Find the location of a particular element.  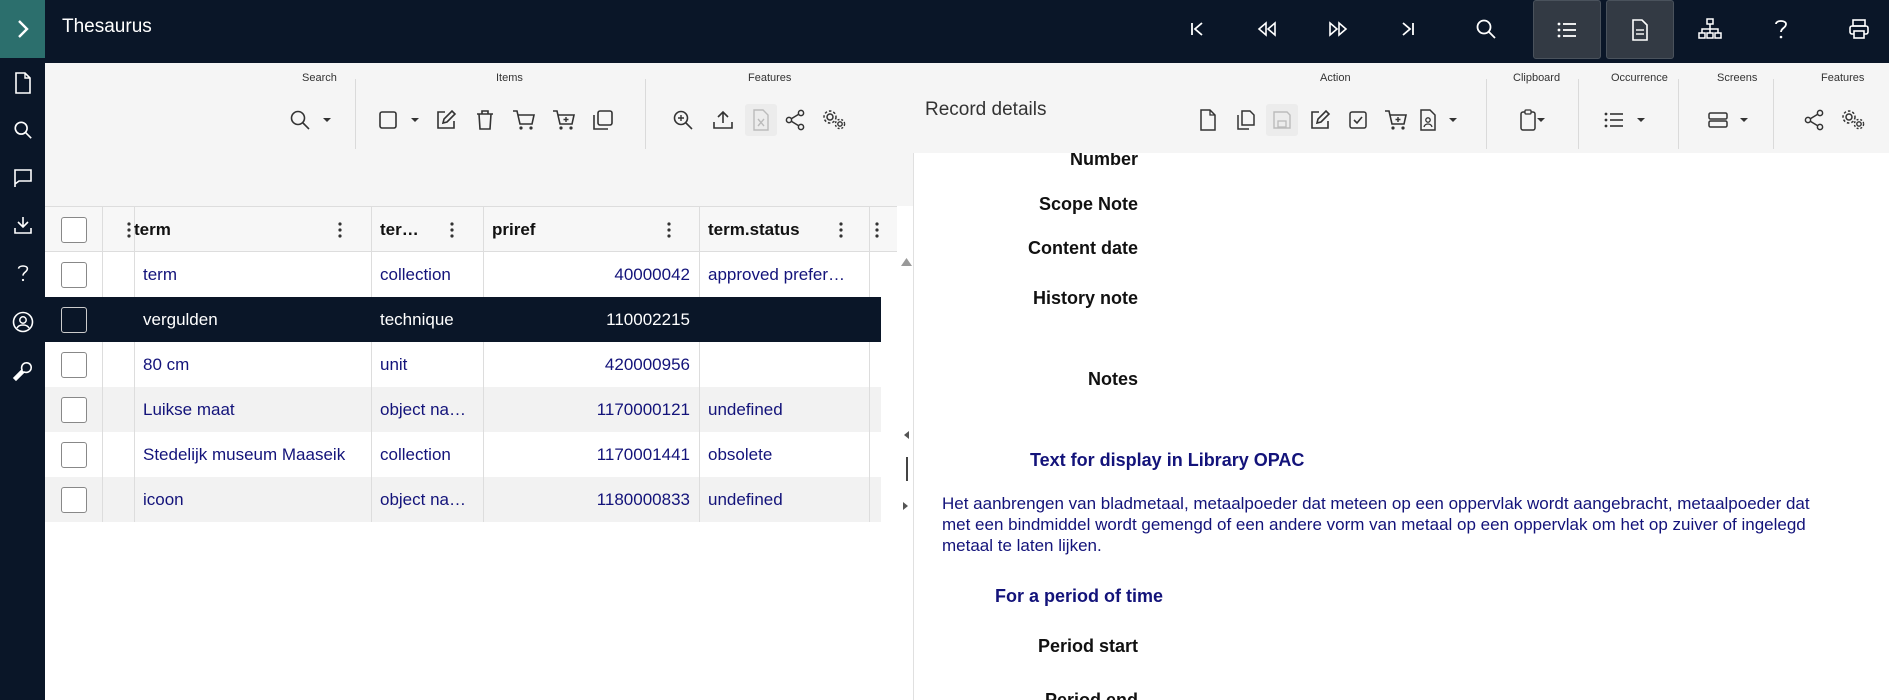

delete-button is located at coordinates (485, 120).